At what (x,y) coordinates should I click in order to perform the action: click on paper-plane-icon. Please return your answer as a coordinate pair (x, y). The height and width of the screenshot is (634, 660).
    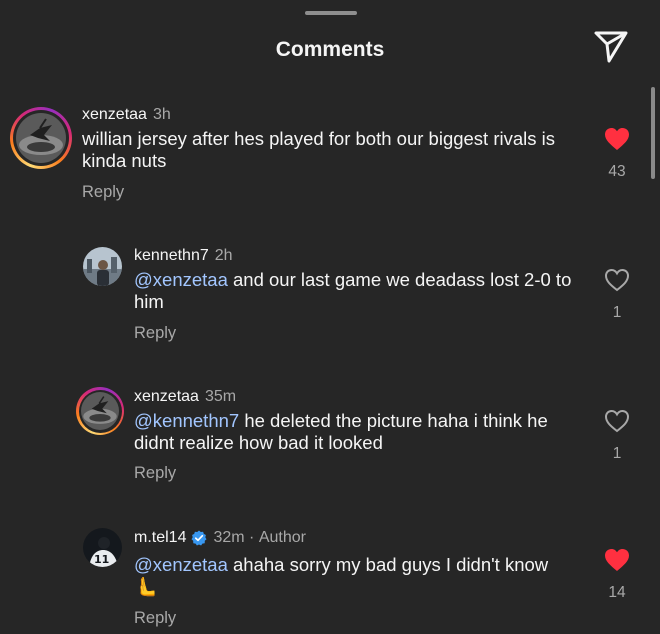
    Looking at the image, I should click on (611, 47).